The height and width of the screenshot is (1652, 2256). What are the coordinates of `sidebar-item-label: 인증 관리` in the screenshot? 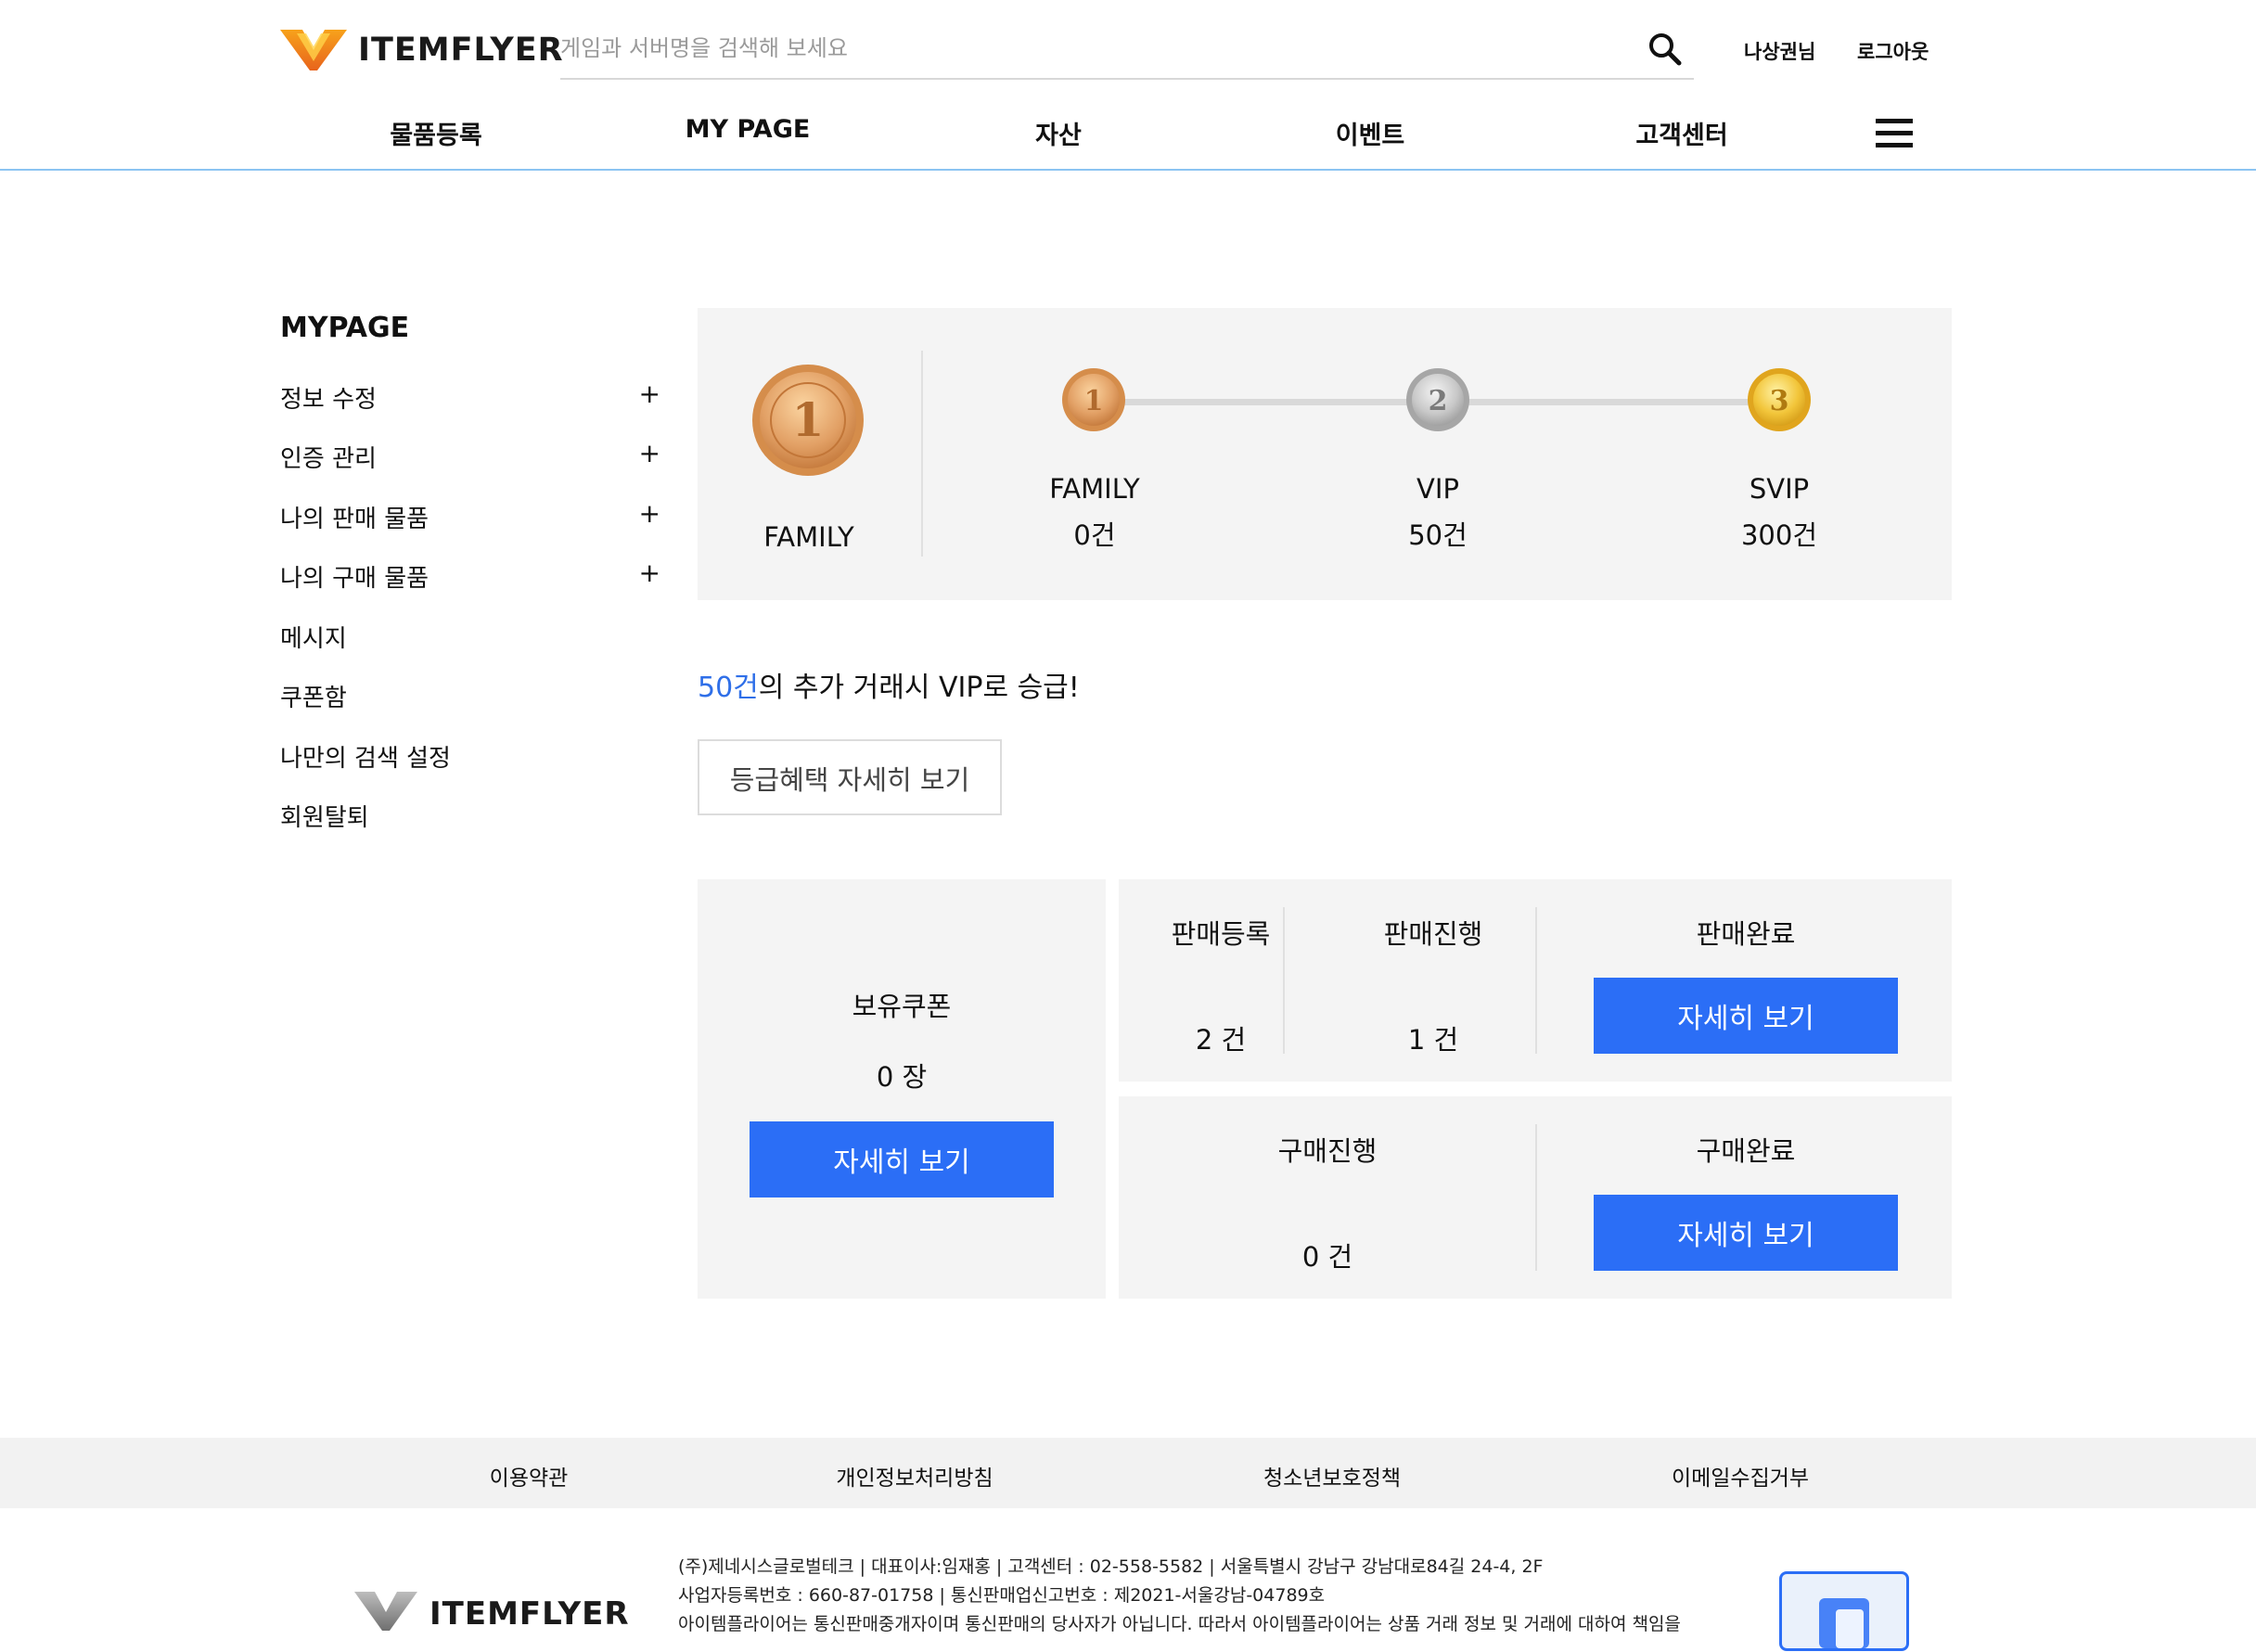 It's located at (329, 459).